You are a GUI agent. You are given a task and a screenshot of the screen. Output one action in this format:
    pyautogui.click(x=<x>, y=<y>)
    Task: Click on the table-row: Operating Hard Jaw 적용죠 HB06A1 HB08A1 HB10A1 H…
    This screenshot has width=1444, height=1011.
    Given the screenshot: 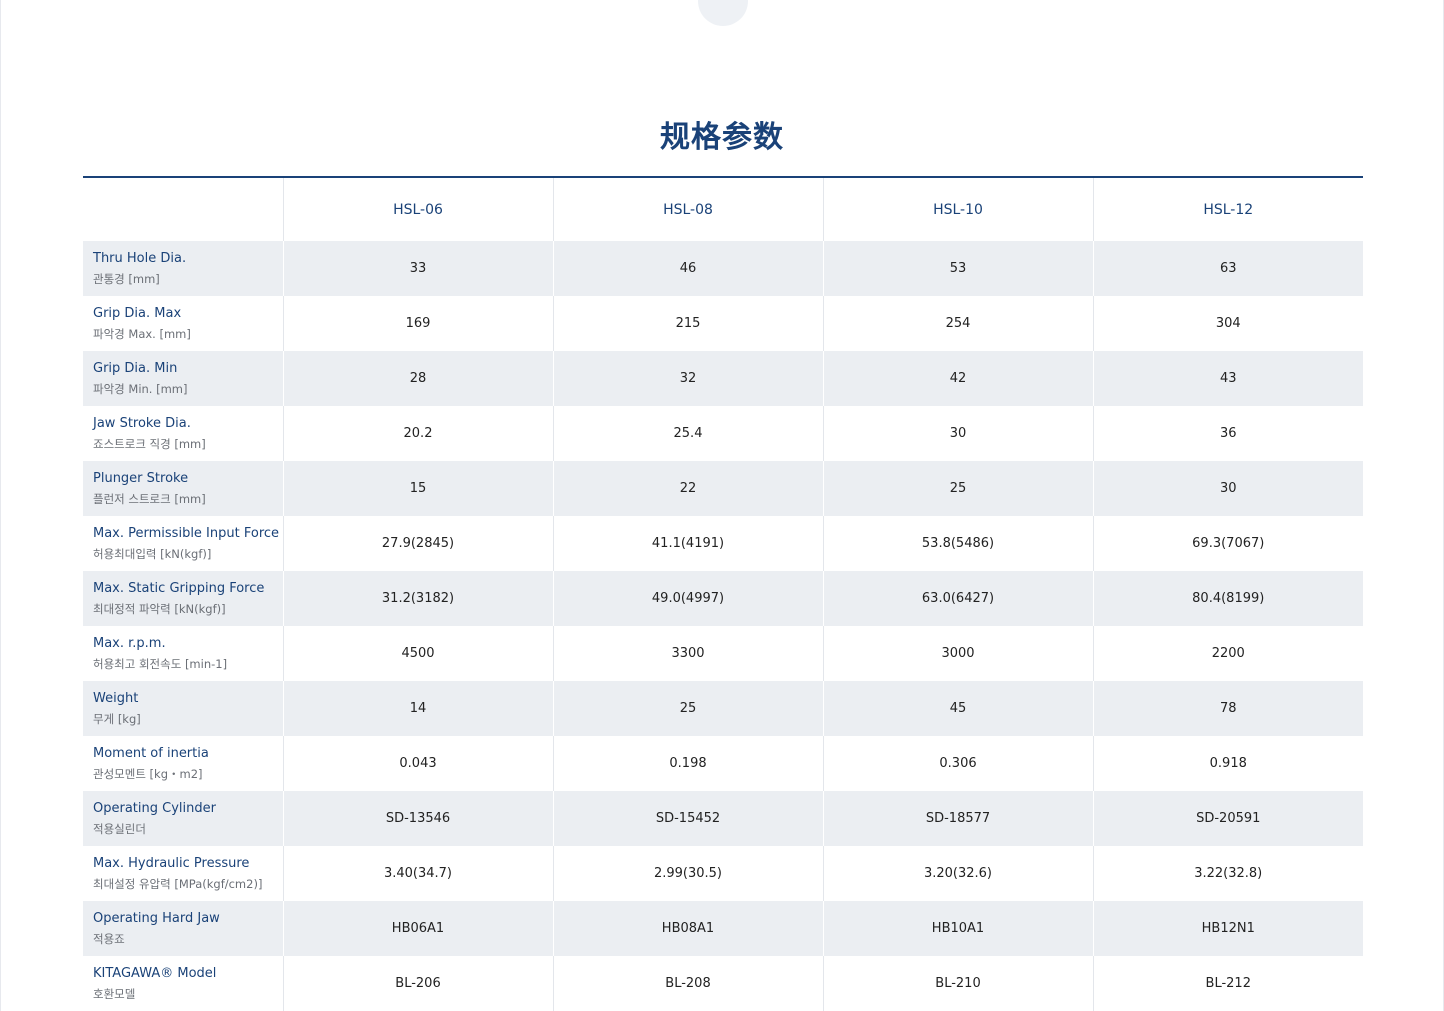 What is the action you would take?
    pyautogui.click(x=723, y=928)
    